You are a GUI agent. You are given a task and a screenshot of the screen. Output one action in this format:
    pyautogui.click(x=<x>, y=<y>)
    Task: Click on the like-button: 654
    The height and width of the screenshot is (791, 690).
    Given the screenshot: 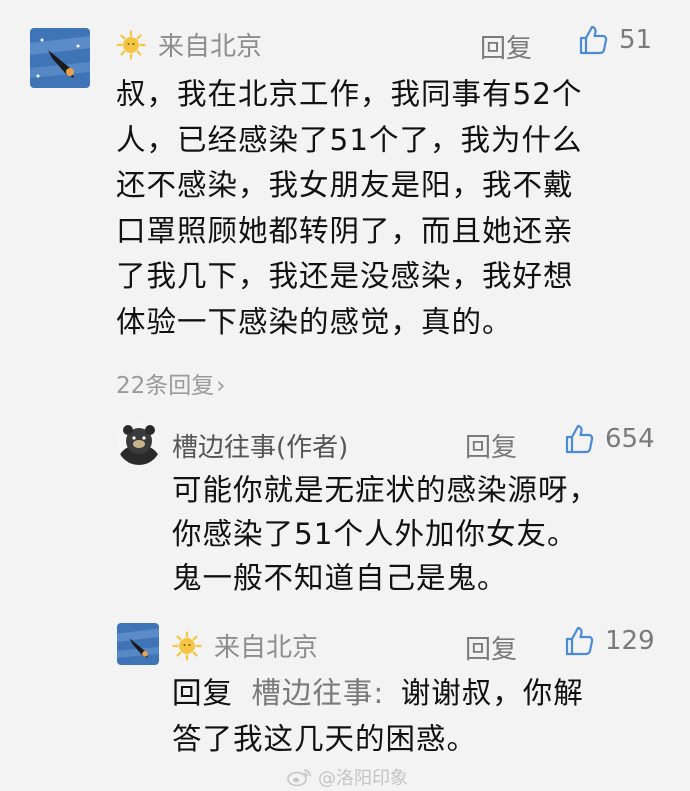 What is the action you would take?
    pyautogui.click(x=609, y=439)
    